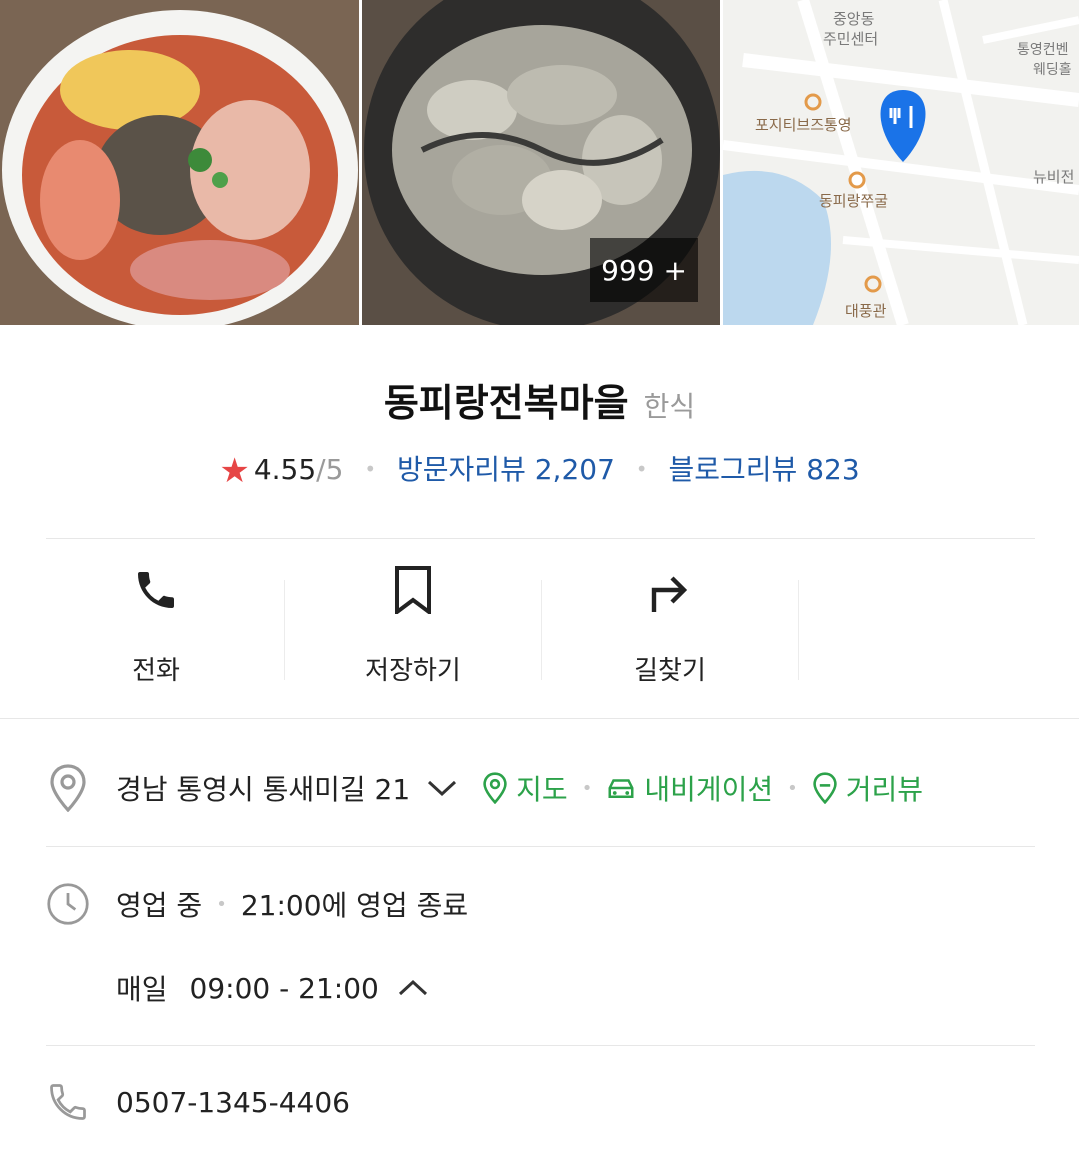  What do you see at coordinates (506, 469) in the screenshot?
I see `visitor-reviews-link: 방문자리뷰 2,207` at bounding box center [506, 469].